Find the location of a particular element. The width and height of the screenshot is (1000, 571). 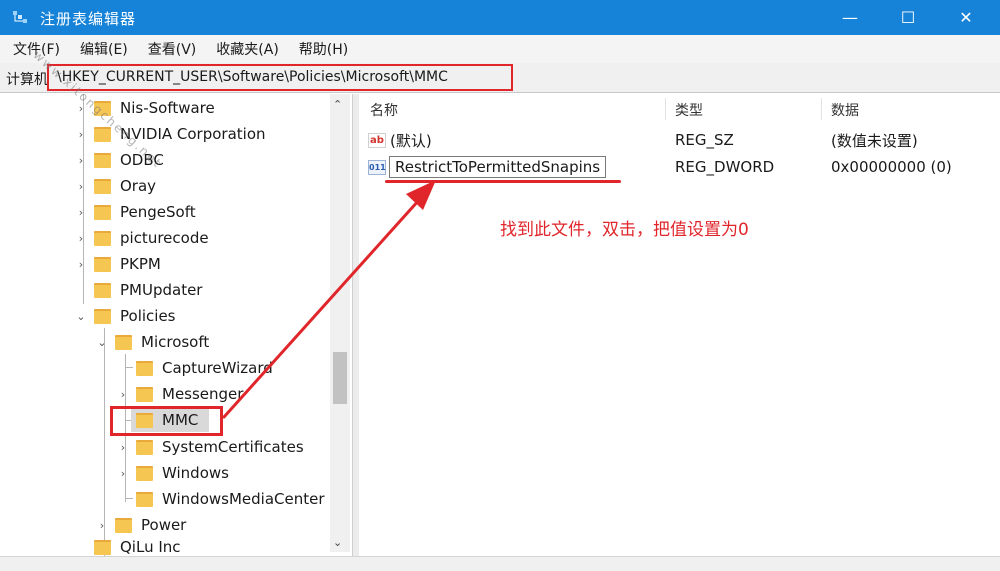

horizontal-scrollbar is located at coordinates (500, 563).